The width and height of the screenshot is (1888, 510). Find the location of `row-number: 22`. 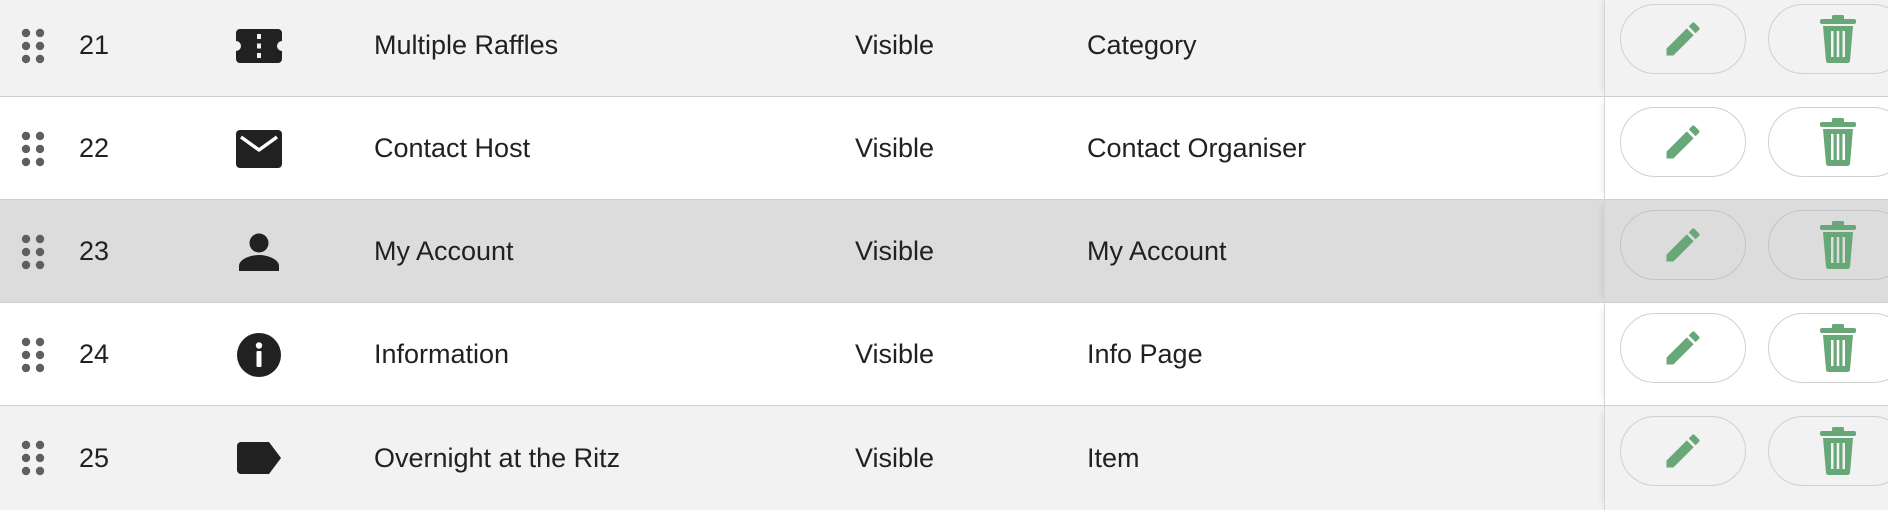

row-number: 22 is located at coordinates (94, 148).